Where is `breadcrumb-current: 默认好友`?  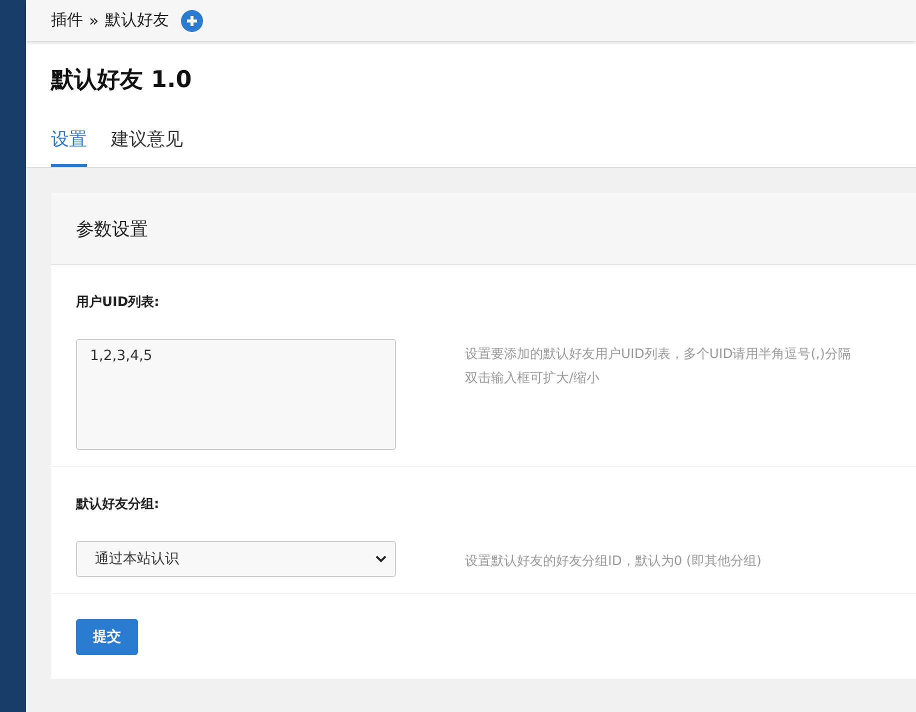 breadcrumb-current: 默认好友 is located at coordinates (136, 20).